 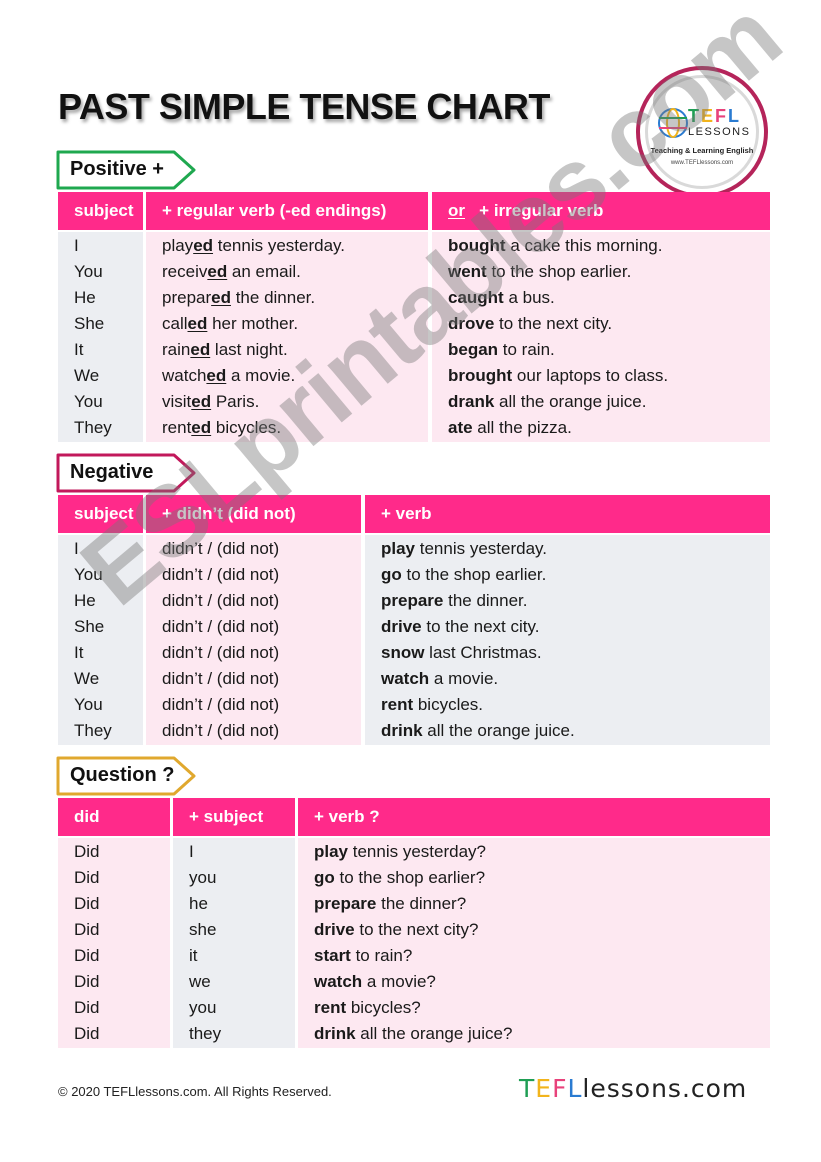 What do you see at coordinates (526, 349) in the screenshot?
I see `phrase-rest: to rain.` at bounding box center [526, 349].